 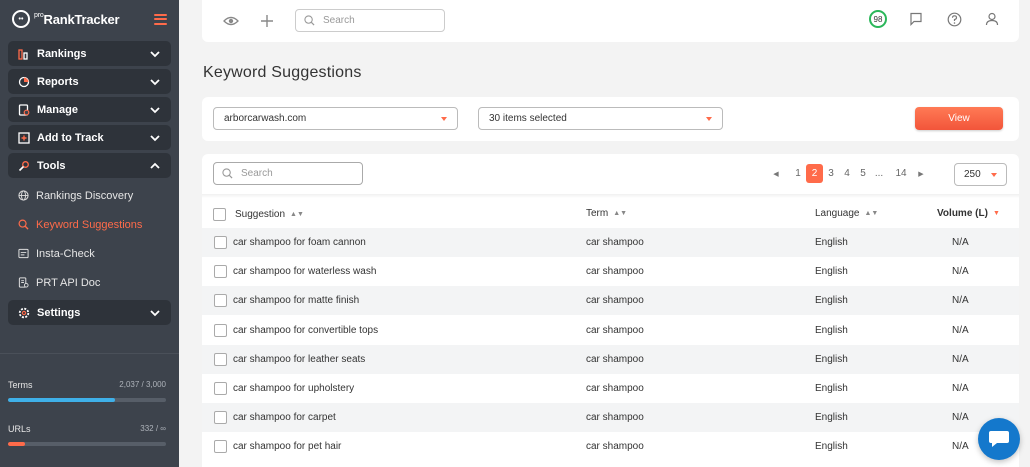 I want to click on logo-pre: pro, so click(x=39, y=15).